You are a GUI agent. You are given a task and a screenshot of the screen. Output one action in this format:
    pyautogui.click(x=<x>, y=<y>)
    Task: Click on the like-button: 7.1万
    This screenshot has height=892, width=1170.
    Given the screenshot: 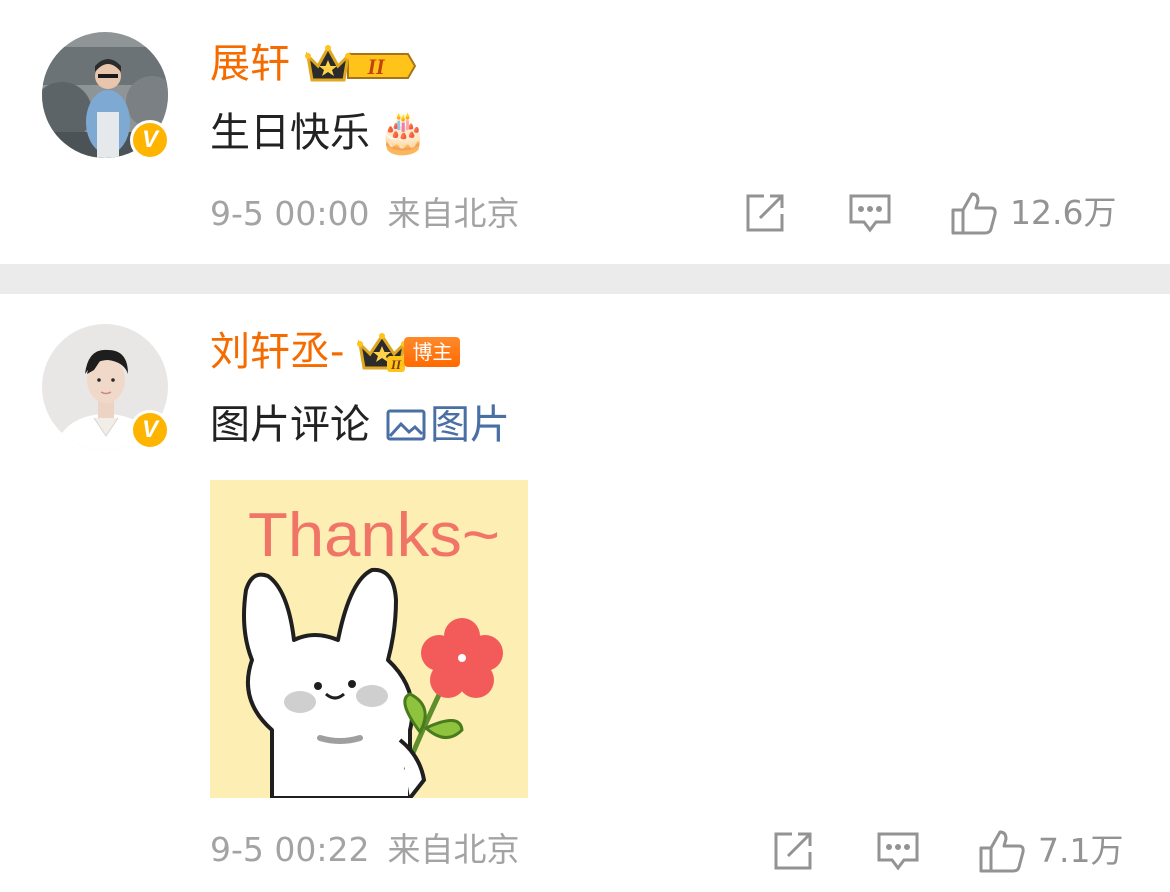 What is the action you would take?
    pyautogui.click(x=1050, y=851)
    